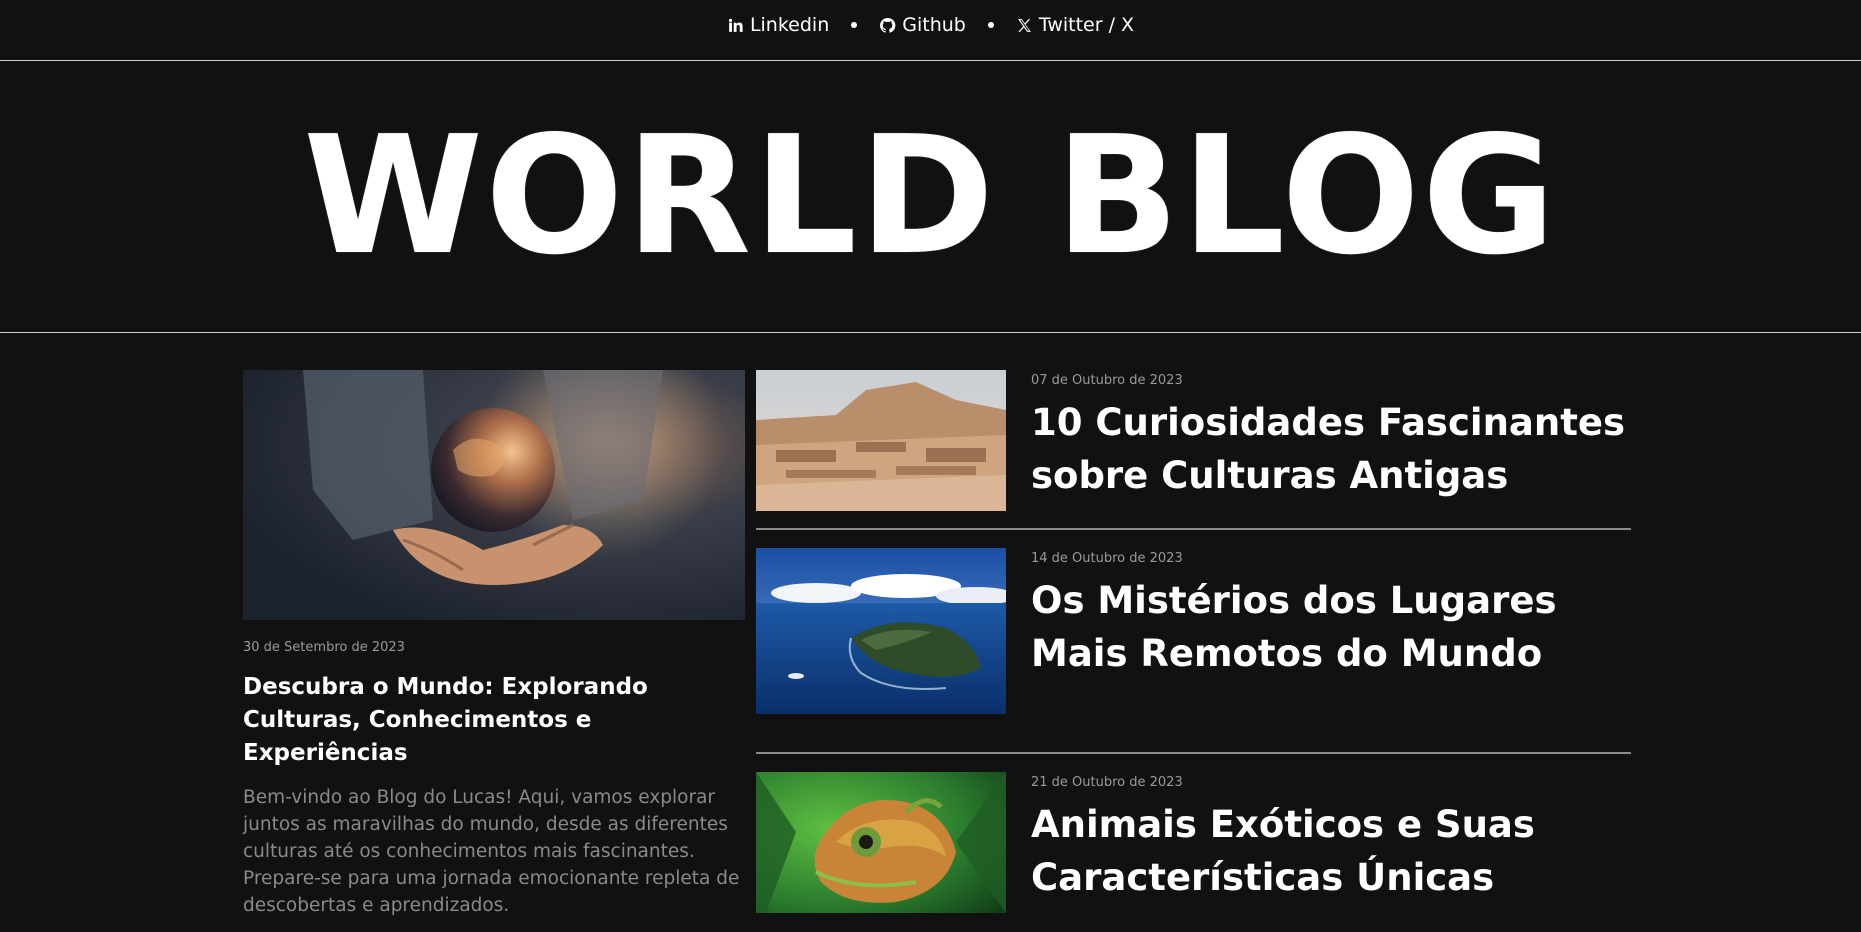  I want to click on linkedin-link: Linkedin, so click(778, 25).